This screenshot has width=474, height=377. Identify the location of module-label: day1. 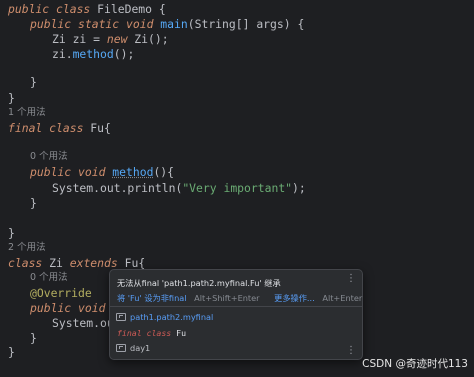
(133, 348).